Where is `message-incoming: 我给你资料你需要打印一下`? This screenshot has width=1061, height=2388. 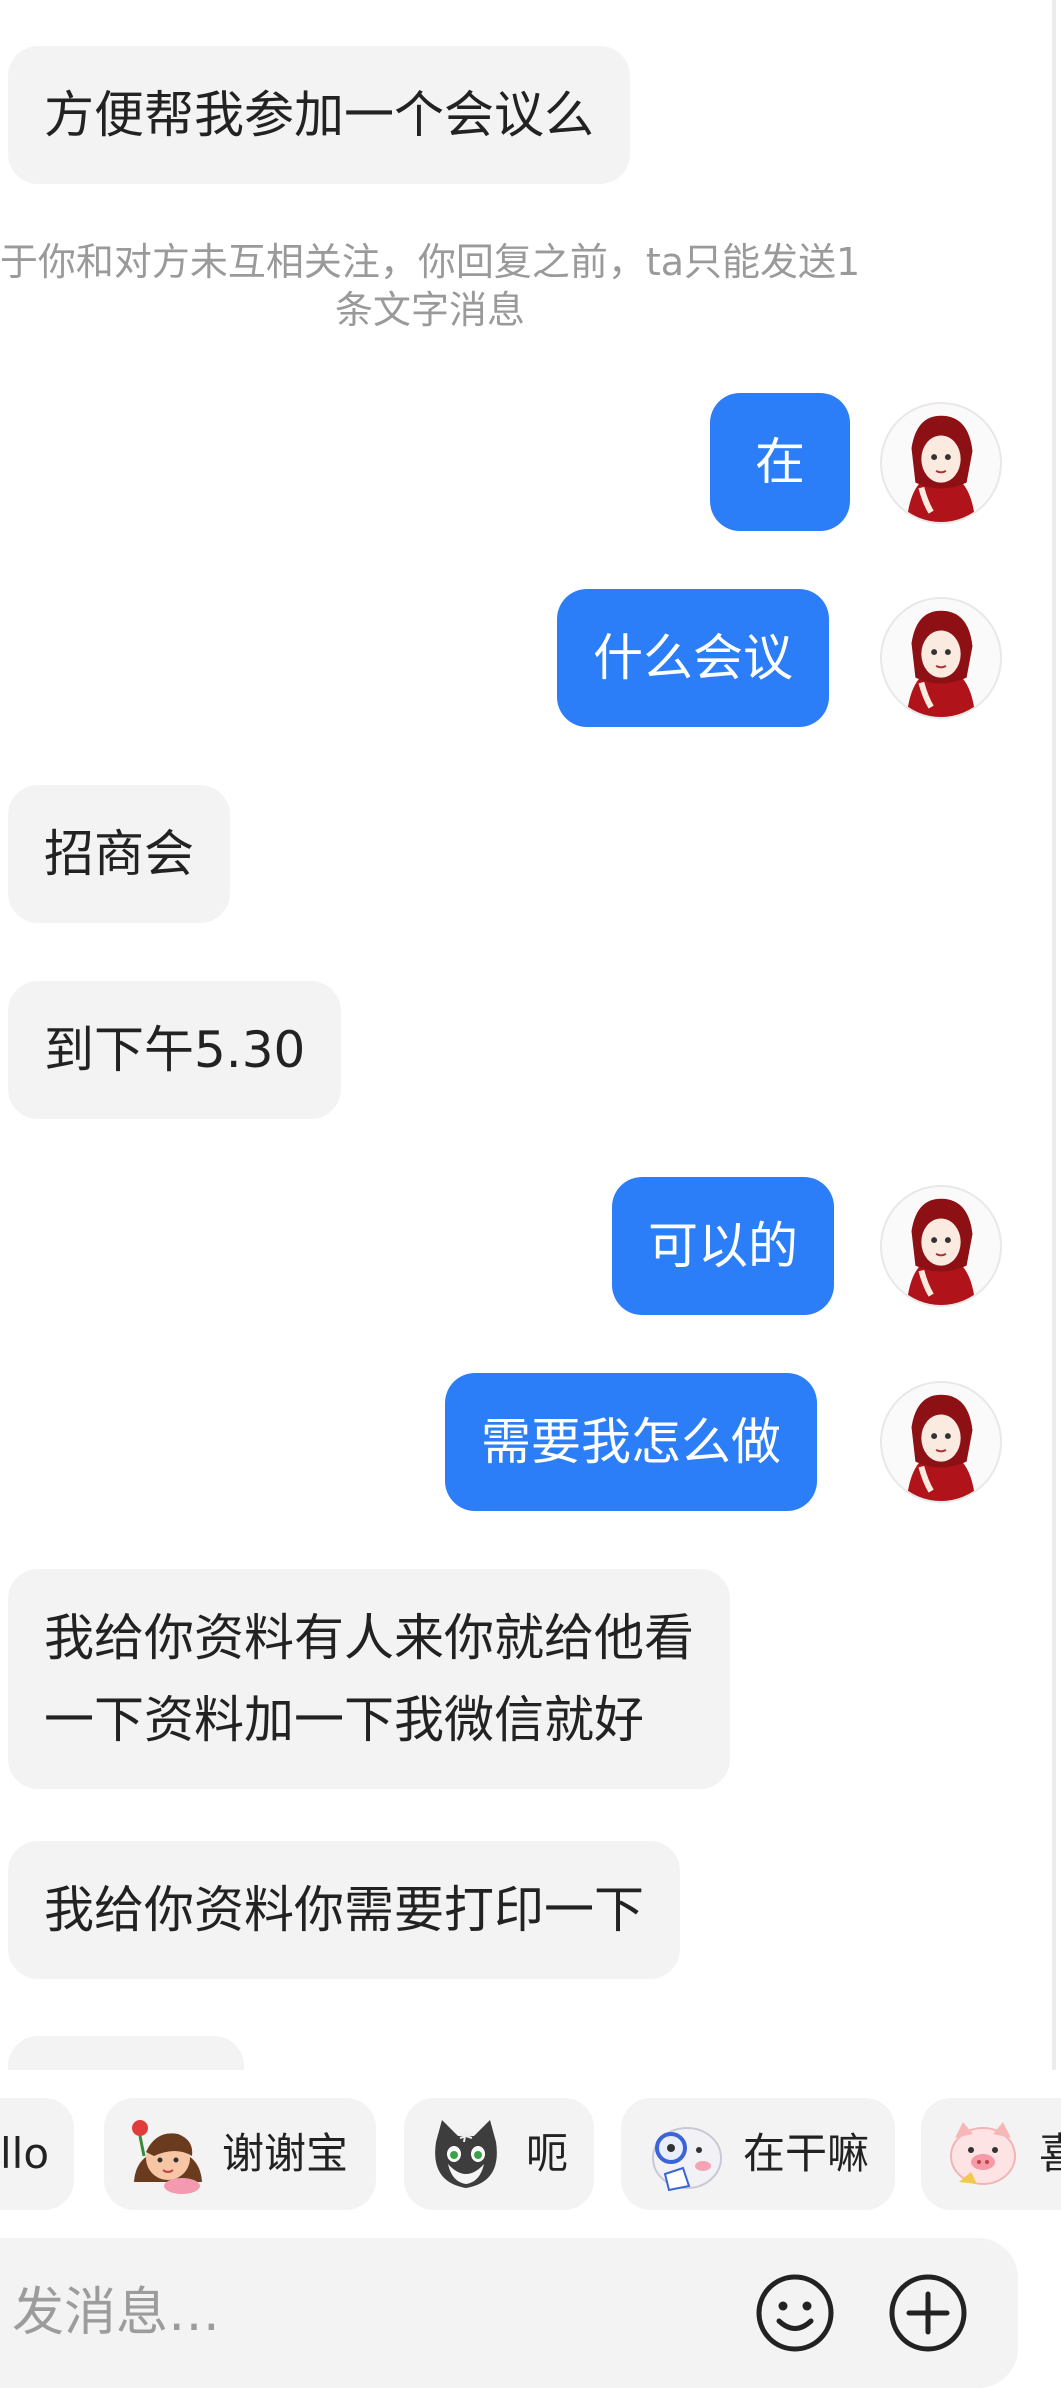
message-incoming: 我给你资料你需要打印一下 is located at coordinates (344, 1910).